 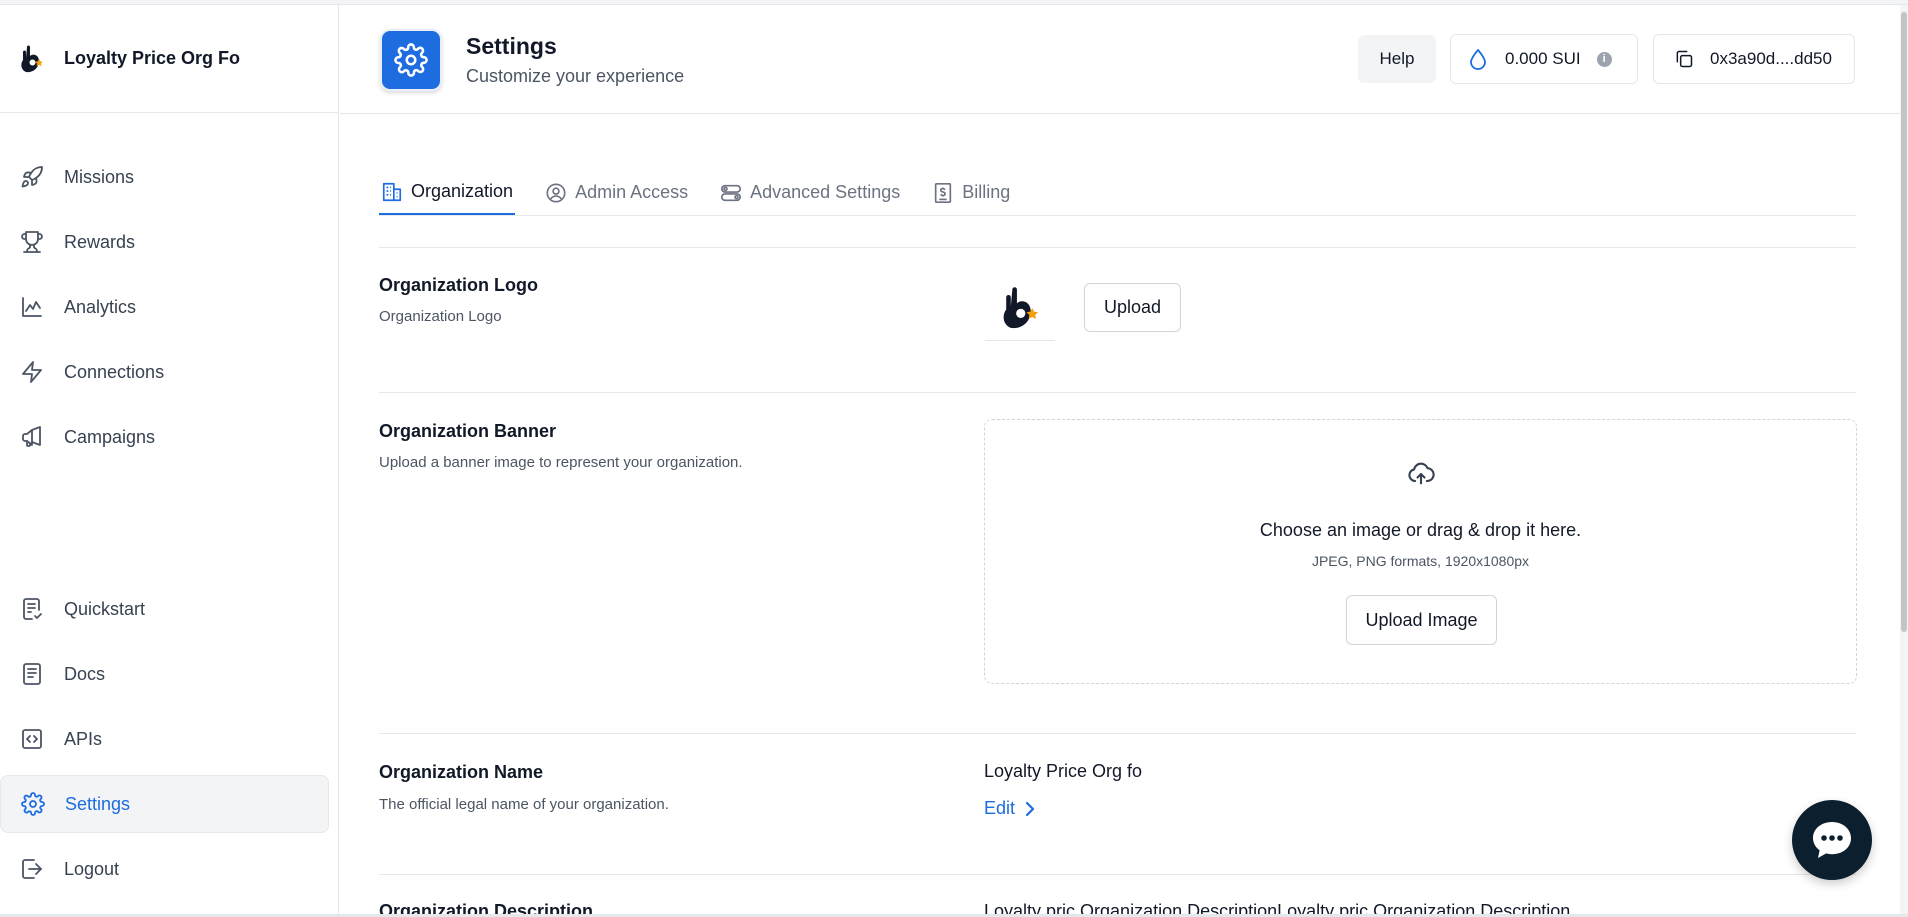 I want to click on balance-button: 0.000 SUI i, so click(x=1544, y=59).